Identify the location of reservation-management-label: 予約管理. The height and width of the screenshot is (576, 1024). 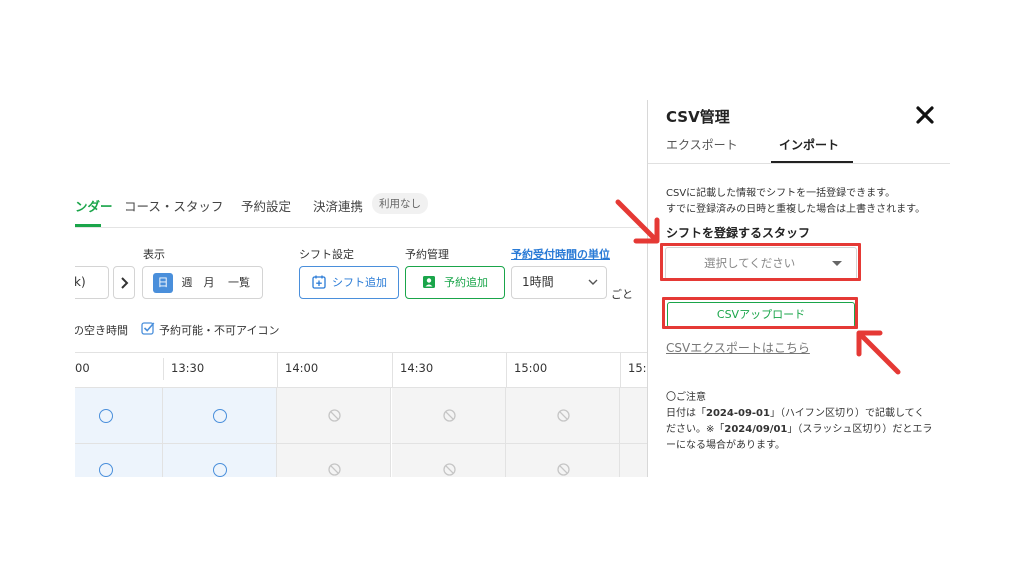
(427, 254).